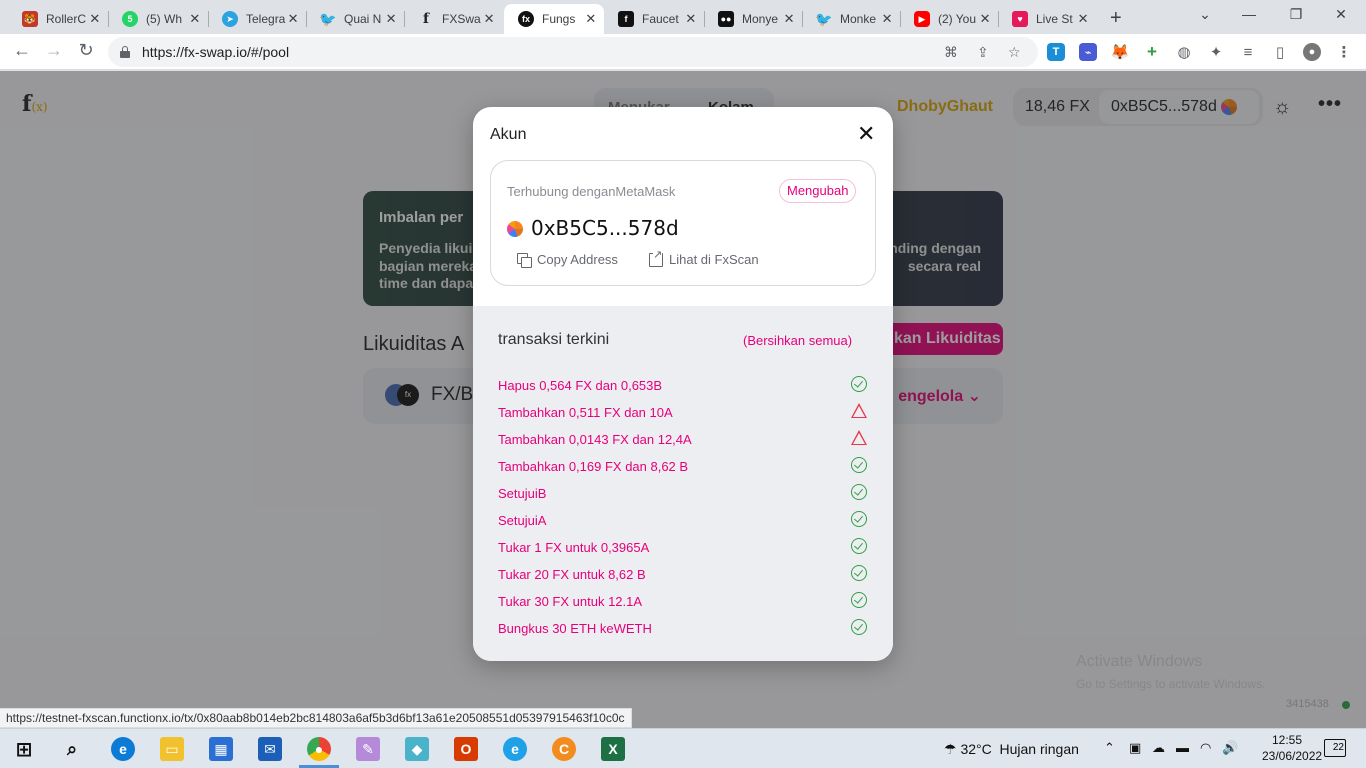 Image resolution: width=1366 pixels, height=768 pixels. Describe the element at coordinates (1205, 748) in the screenshot. I see `wifi-icon: ◠` at that location.